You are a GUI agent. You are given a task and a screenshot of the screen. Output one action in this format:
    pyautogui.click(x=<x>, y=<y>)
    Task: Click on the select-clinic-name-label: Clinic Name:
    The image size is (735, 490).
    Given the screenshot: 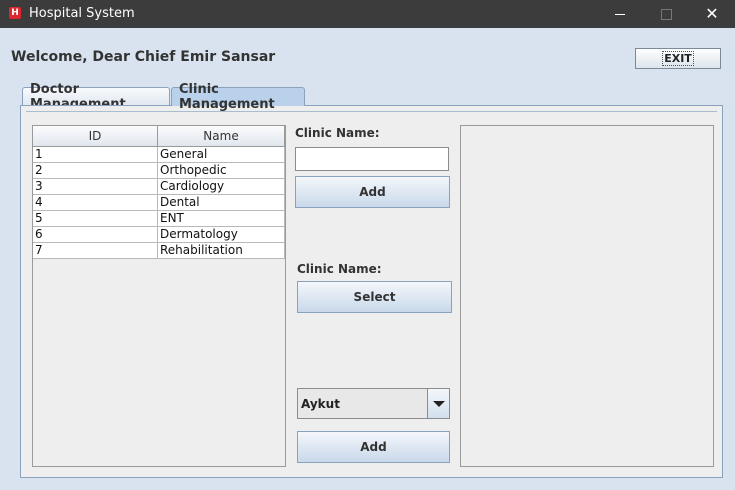 What is the action you would take?
    pyautogui.click(x=339, y=269)
    